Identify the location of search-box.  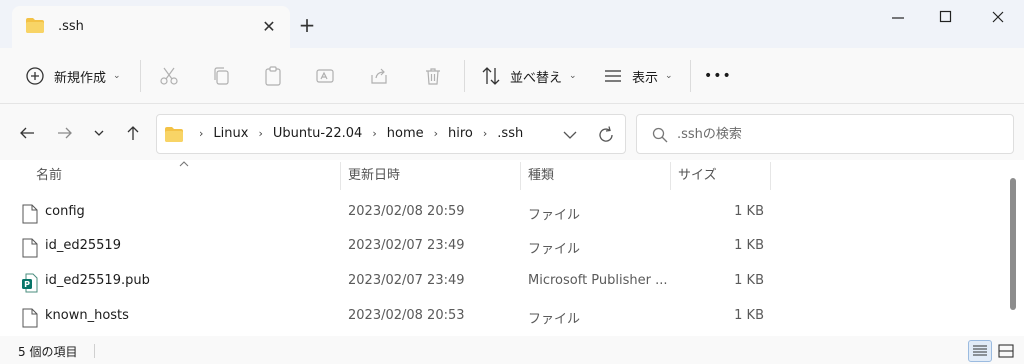
(825, 134).